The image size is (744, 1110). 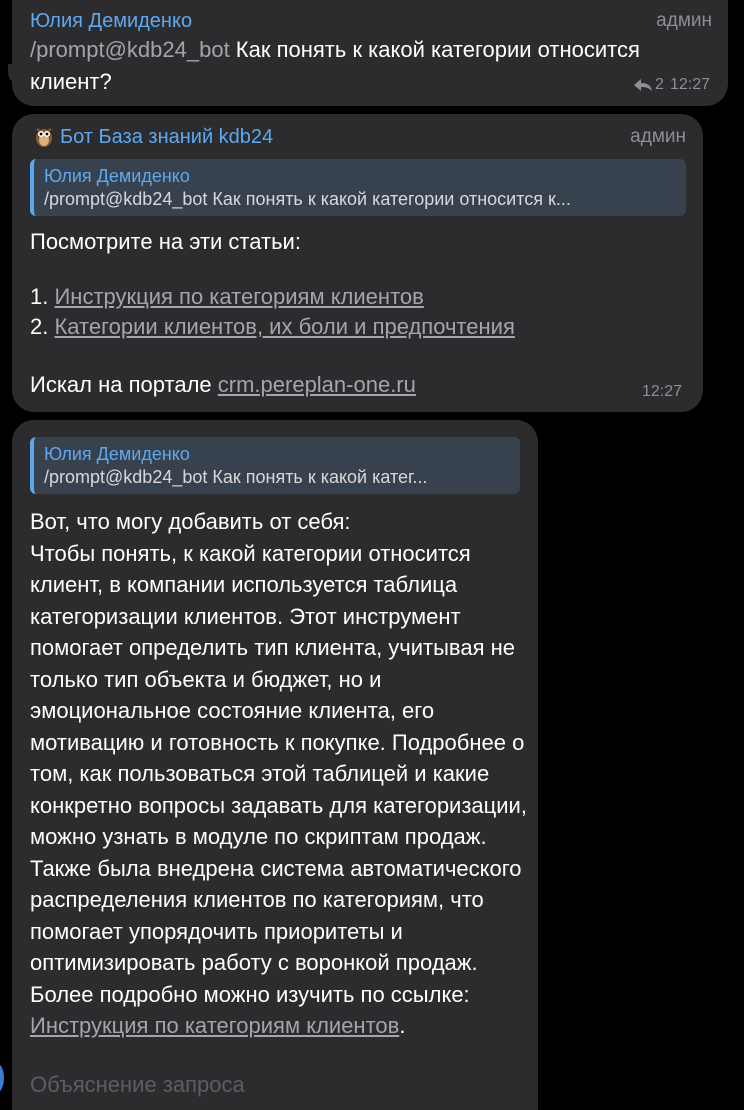 What do you see at coordinates (137, 1084) in the screenshot?
I see `next-section-heading: Объяснение запроса` at bounding box center [137, 1084].